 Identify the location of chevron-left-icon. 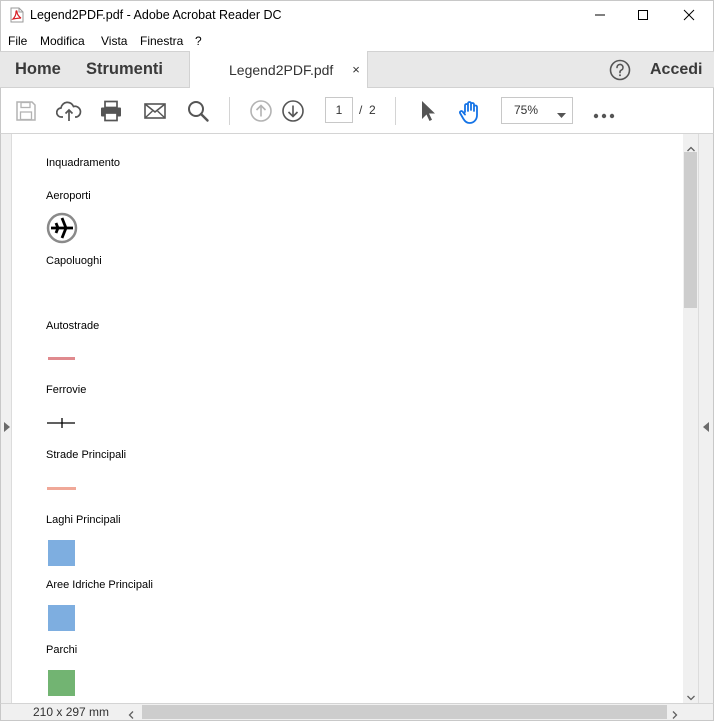
(706, 426).